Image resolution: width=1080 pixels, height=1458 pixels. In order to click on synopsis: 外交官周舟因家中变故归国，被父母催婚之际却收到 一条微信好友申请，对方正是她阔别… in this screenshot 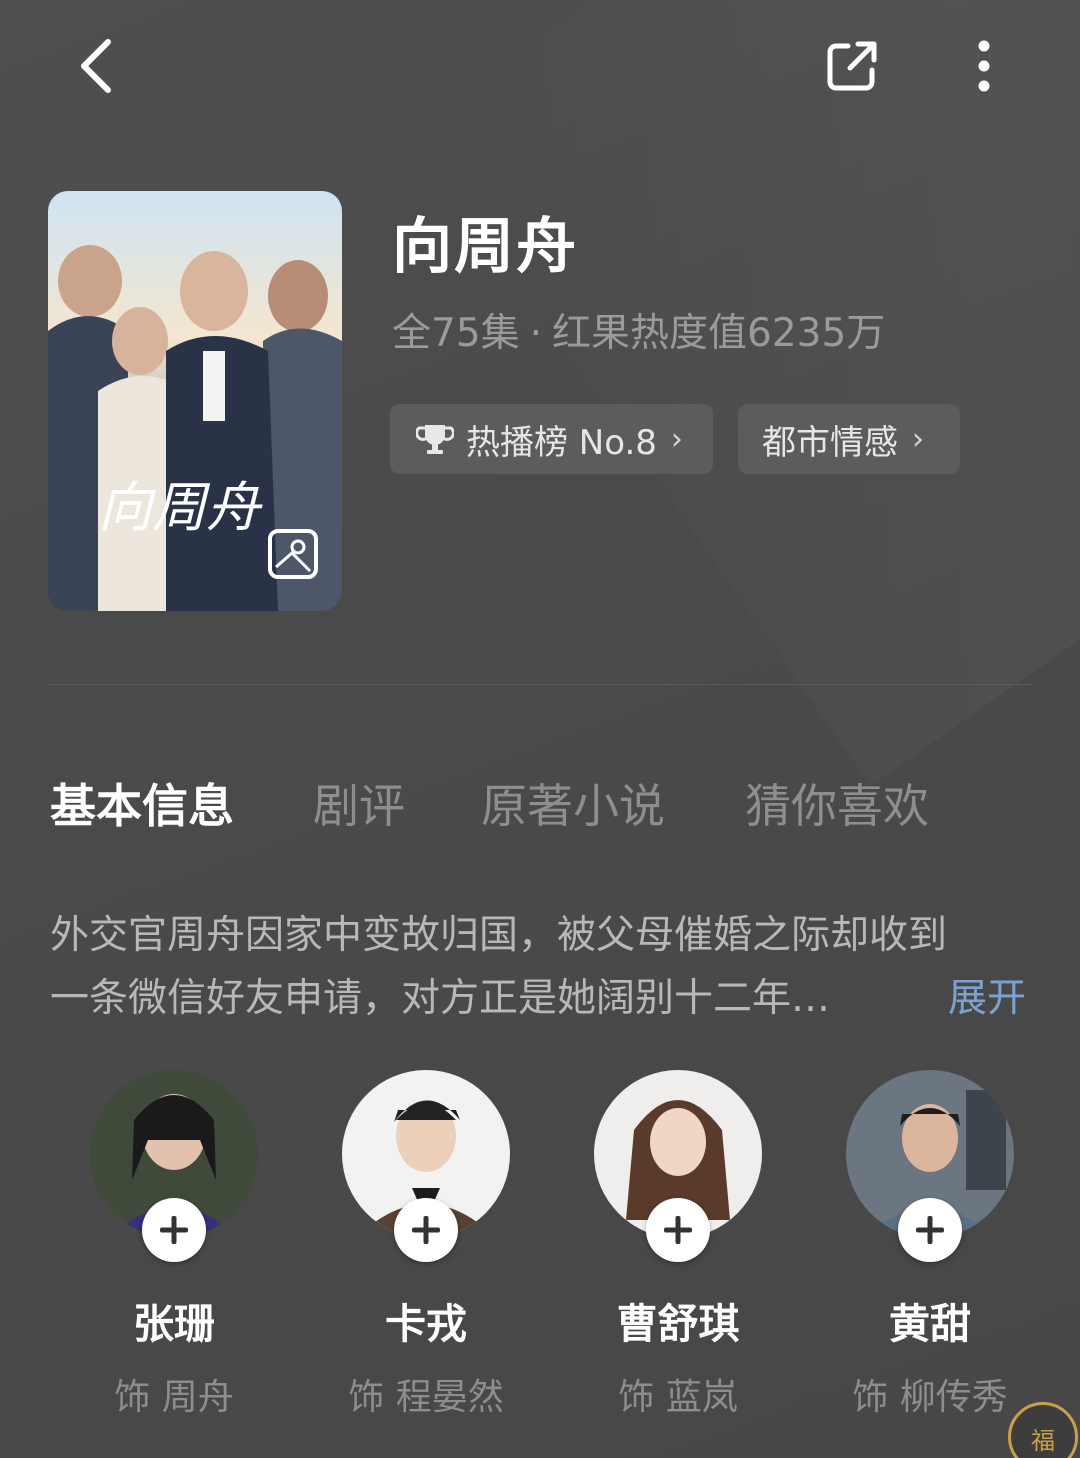, I will do `click(540, 967)`.